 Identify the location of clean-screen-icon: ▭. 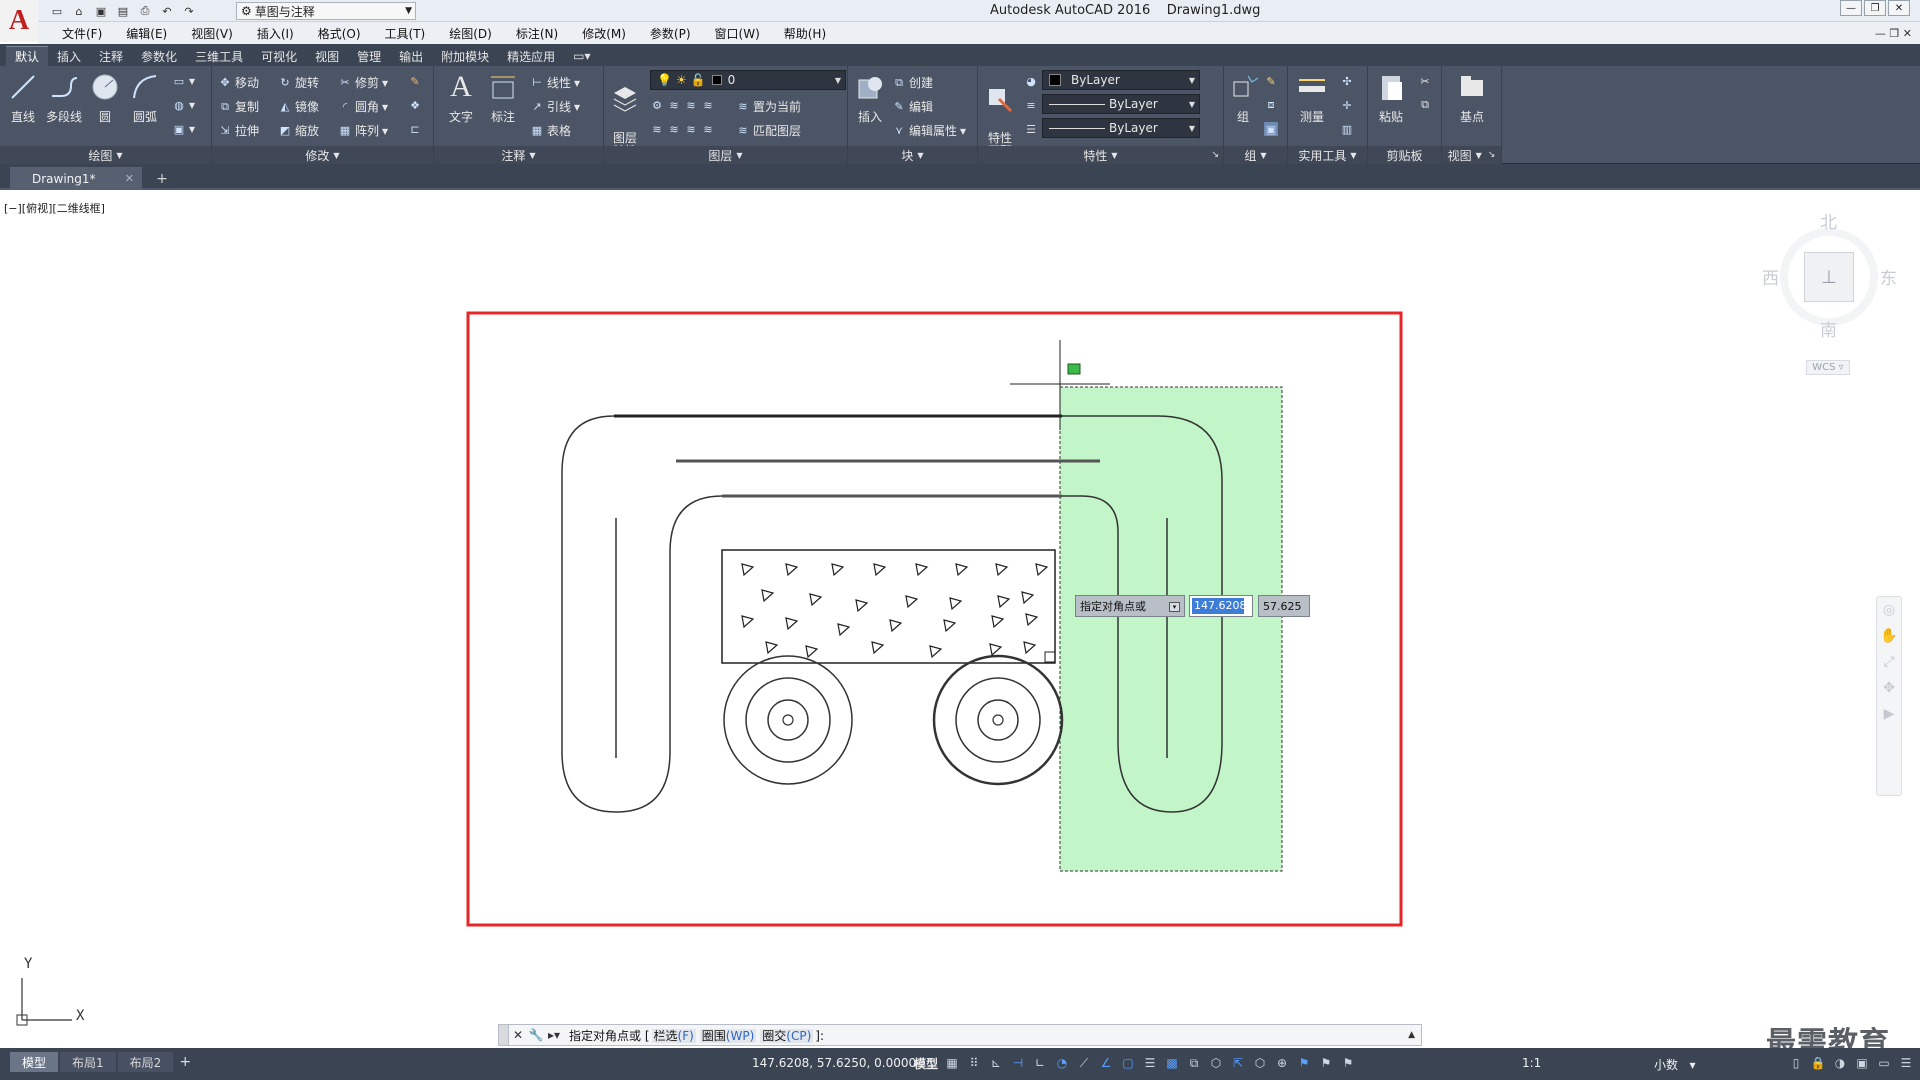
(1884, 1063).